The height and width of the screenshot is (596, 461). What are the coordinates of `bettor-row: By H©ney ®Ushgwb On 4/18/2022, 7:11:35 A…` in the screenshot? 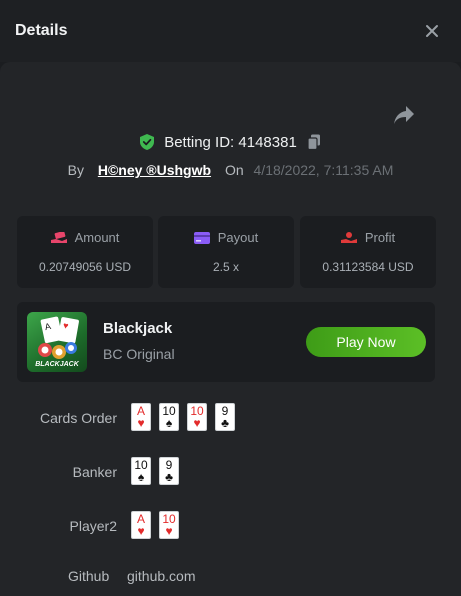 It's located at (230, 170).